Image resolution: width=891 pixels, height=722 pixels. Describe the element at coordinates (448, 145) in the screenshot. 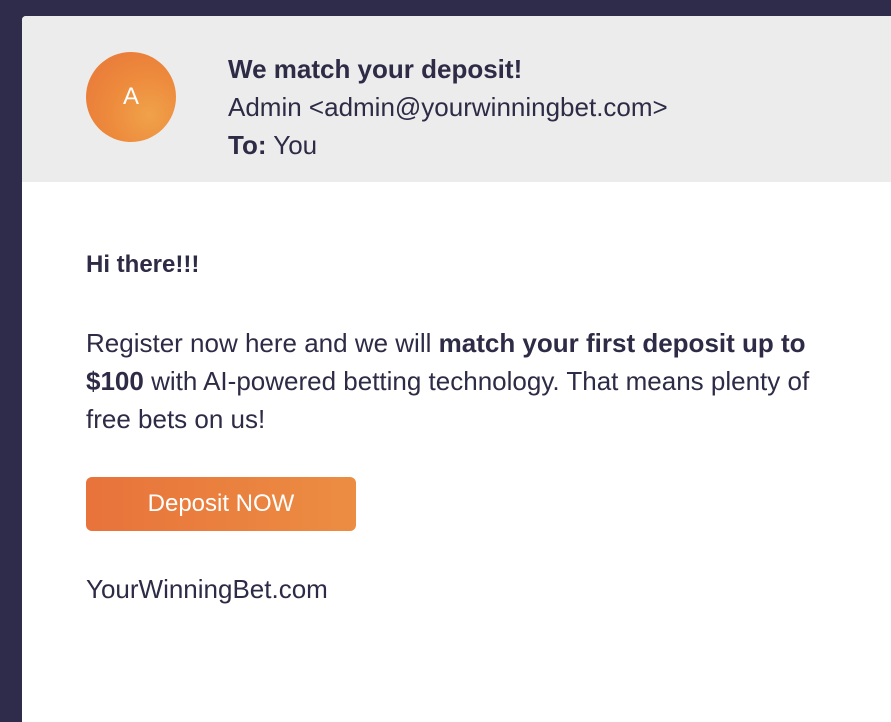

I see `email-to-line: To: You` at that location.